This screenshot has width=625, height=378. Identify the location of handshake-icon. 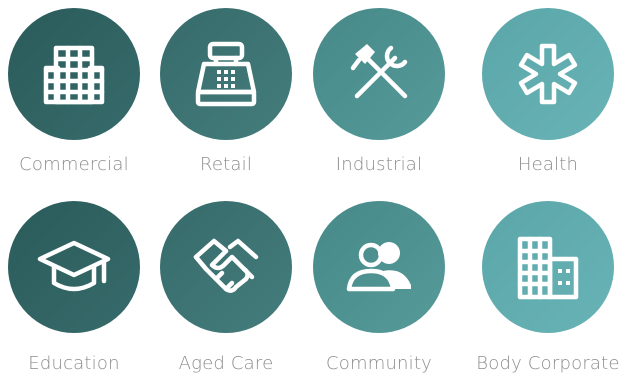
(226, 265).